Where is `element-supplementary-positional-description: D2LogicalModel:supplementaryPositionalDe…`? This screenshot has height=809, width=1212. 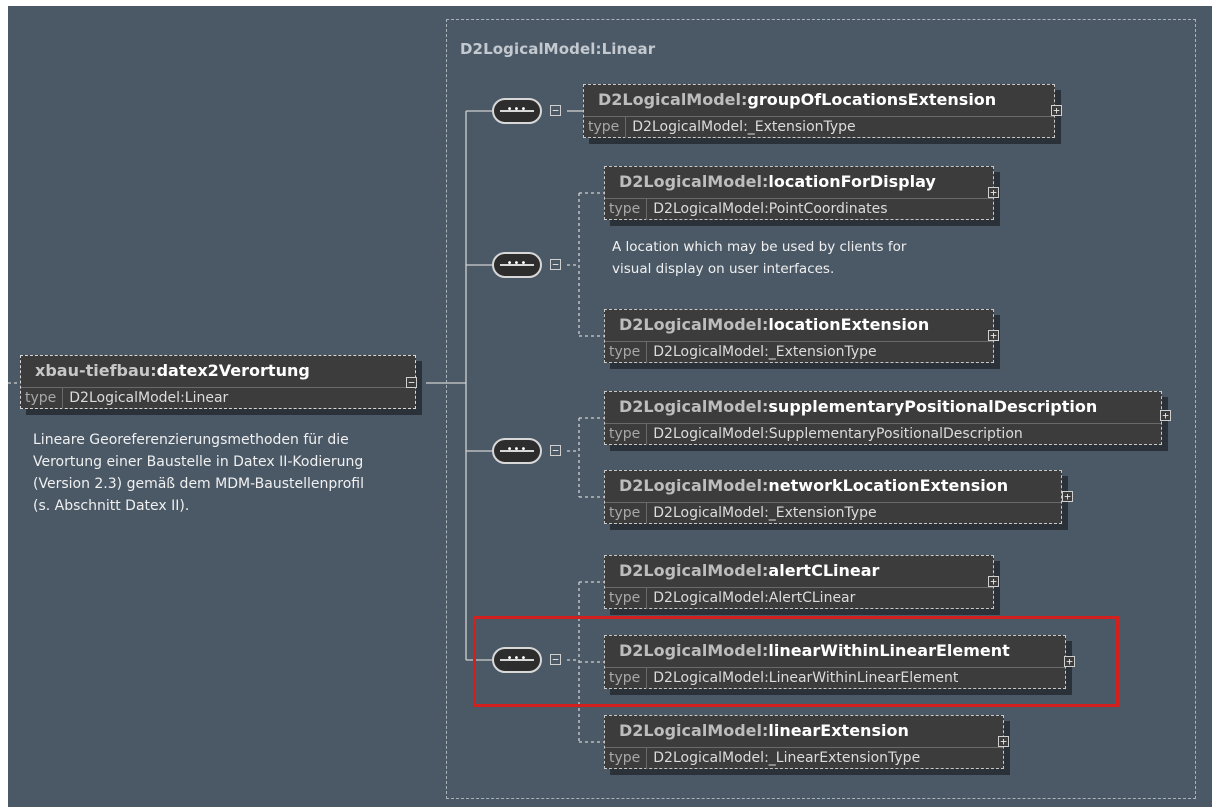
element-supplementary-positional-description: D2LogicalModel:supplementaryPositionalDe… is located at coordinates (883, 418).